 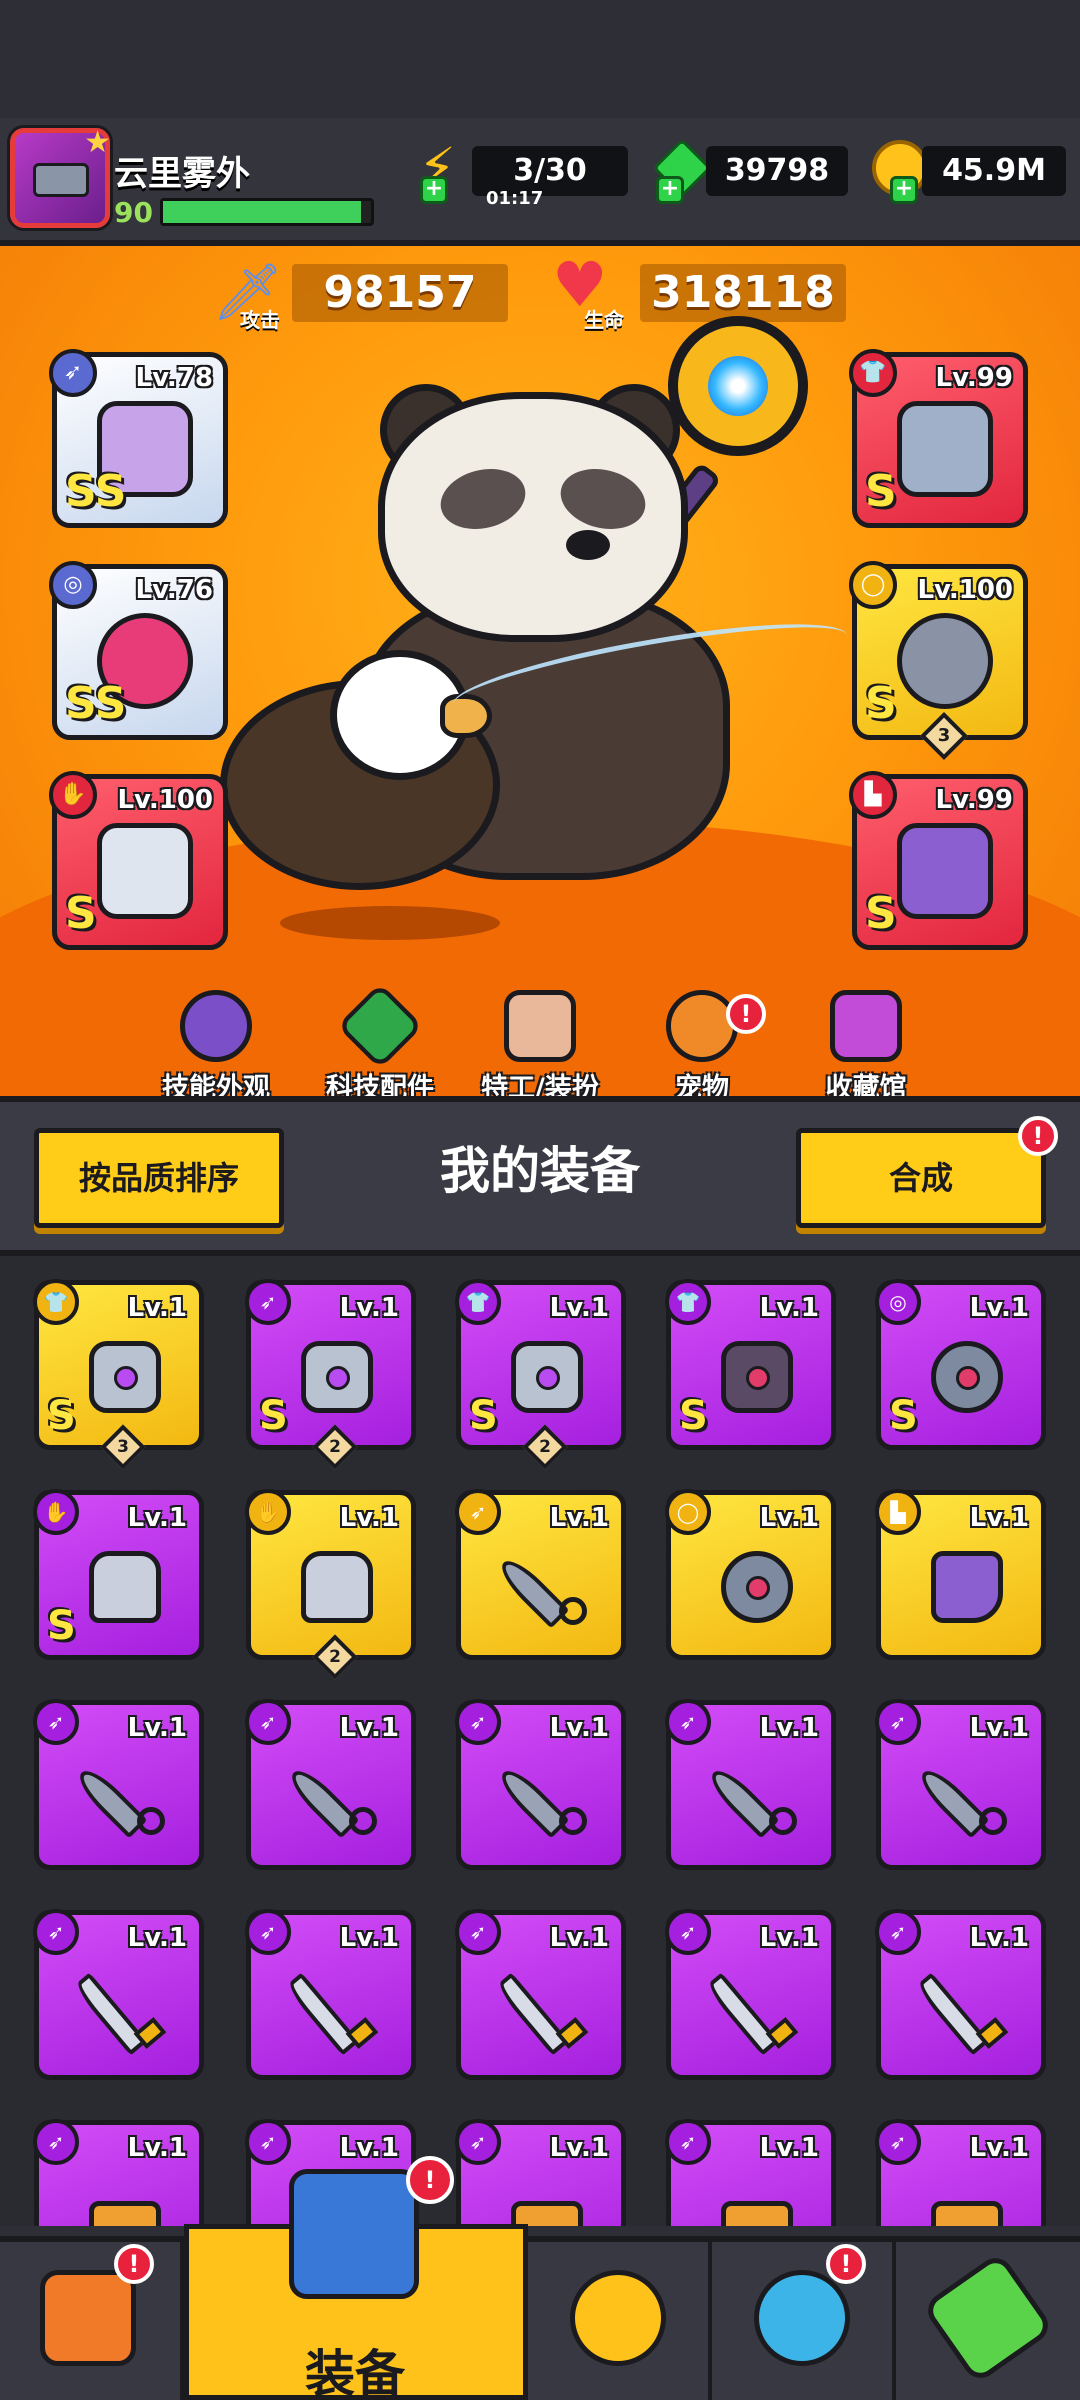 I want to click on hp-value: 318118, so click(x=743, y=292).